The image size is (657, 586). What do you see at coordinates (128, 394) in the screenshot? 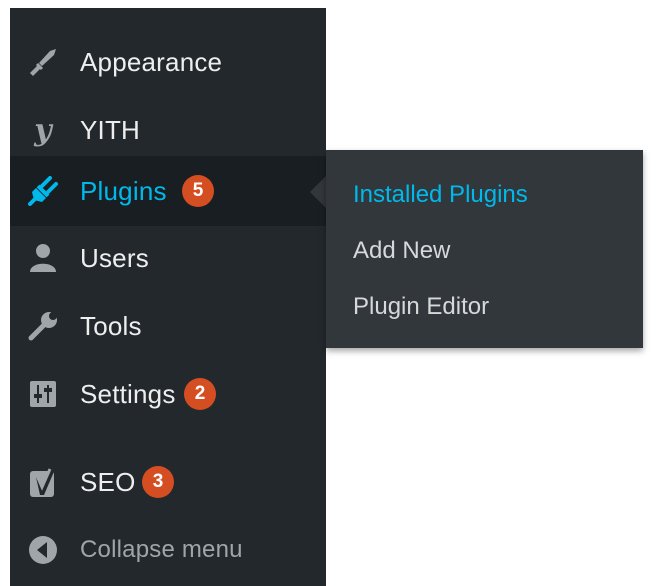
I see `menu-item-label: Settings` at bounding box center [128, 394].